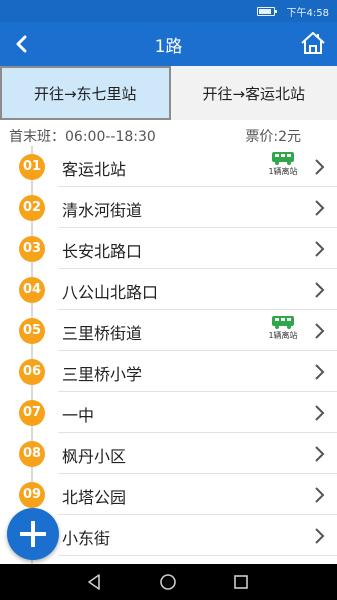 This screenshot has width=337, height=600. Describe the element at coordinates (102, 333) in the screenshot. I see `stop-name: 三里桥街道` at that location.